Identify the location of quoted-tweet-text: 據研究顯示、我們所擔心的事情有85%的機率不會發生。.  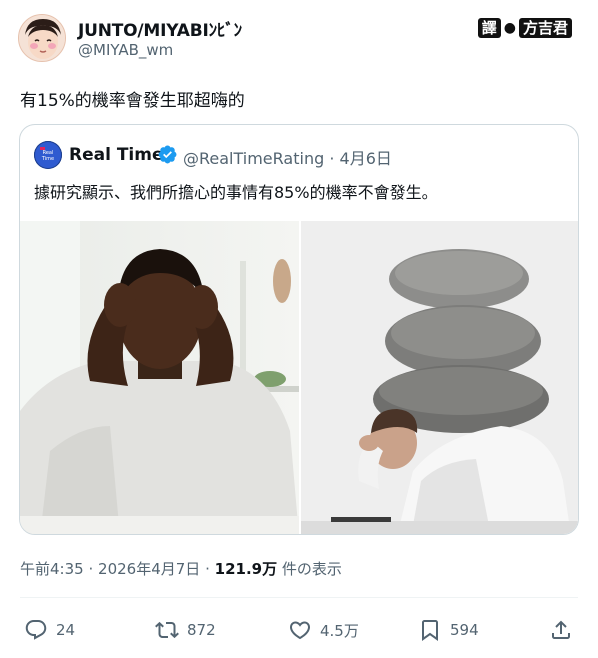
(236, 192).